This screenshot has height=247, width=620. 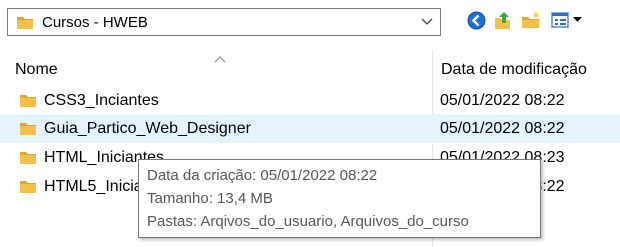 I want to click on sort-ascending-icon, so click(x=220, y=59).